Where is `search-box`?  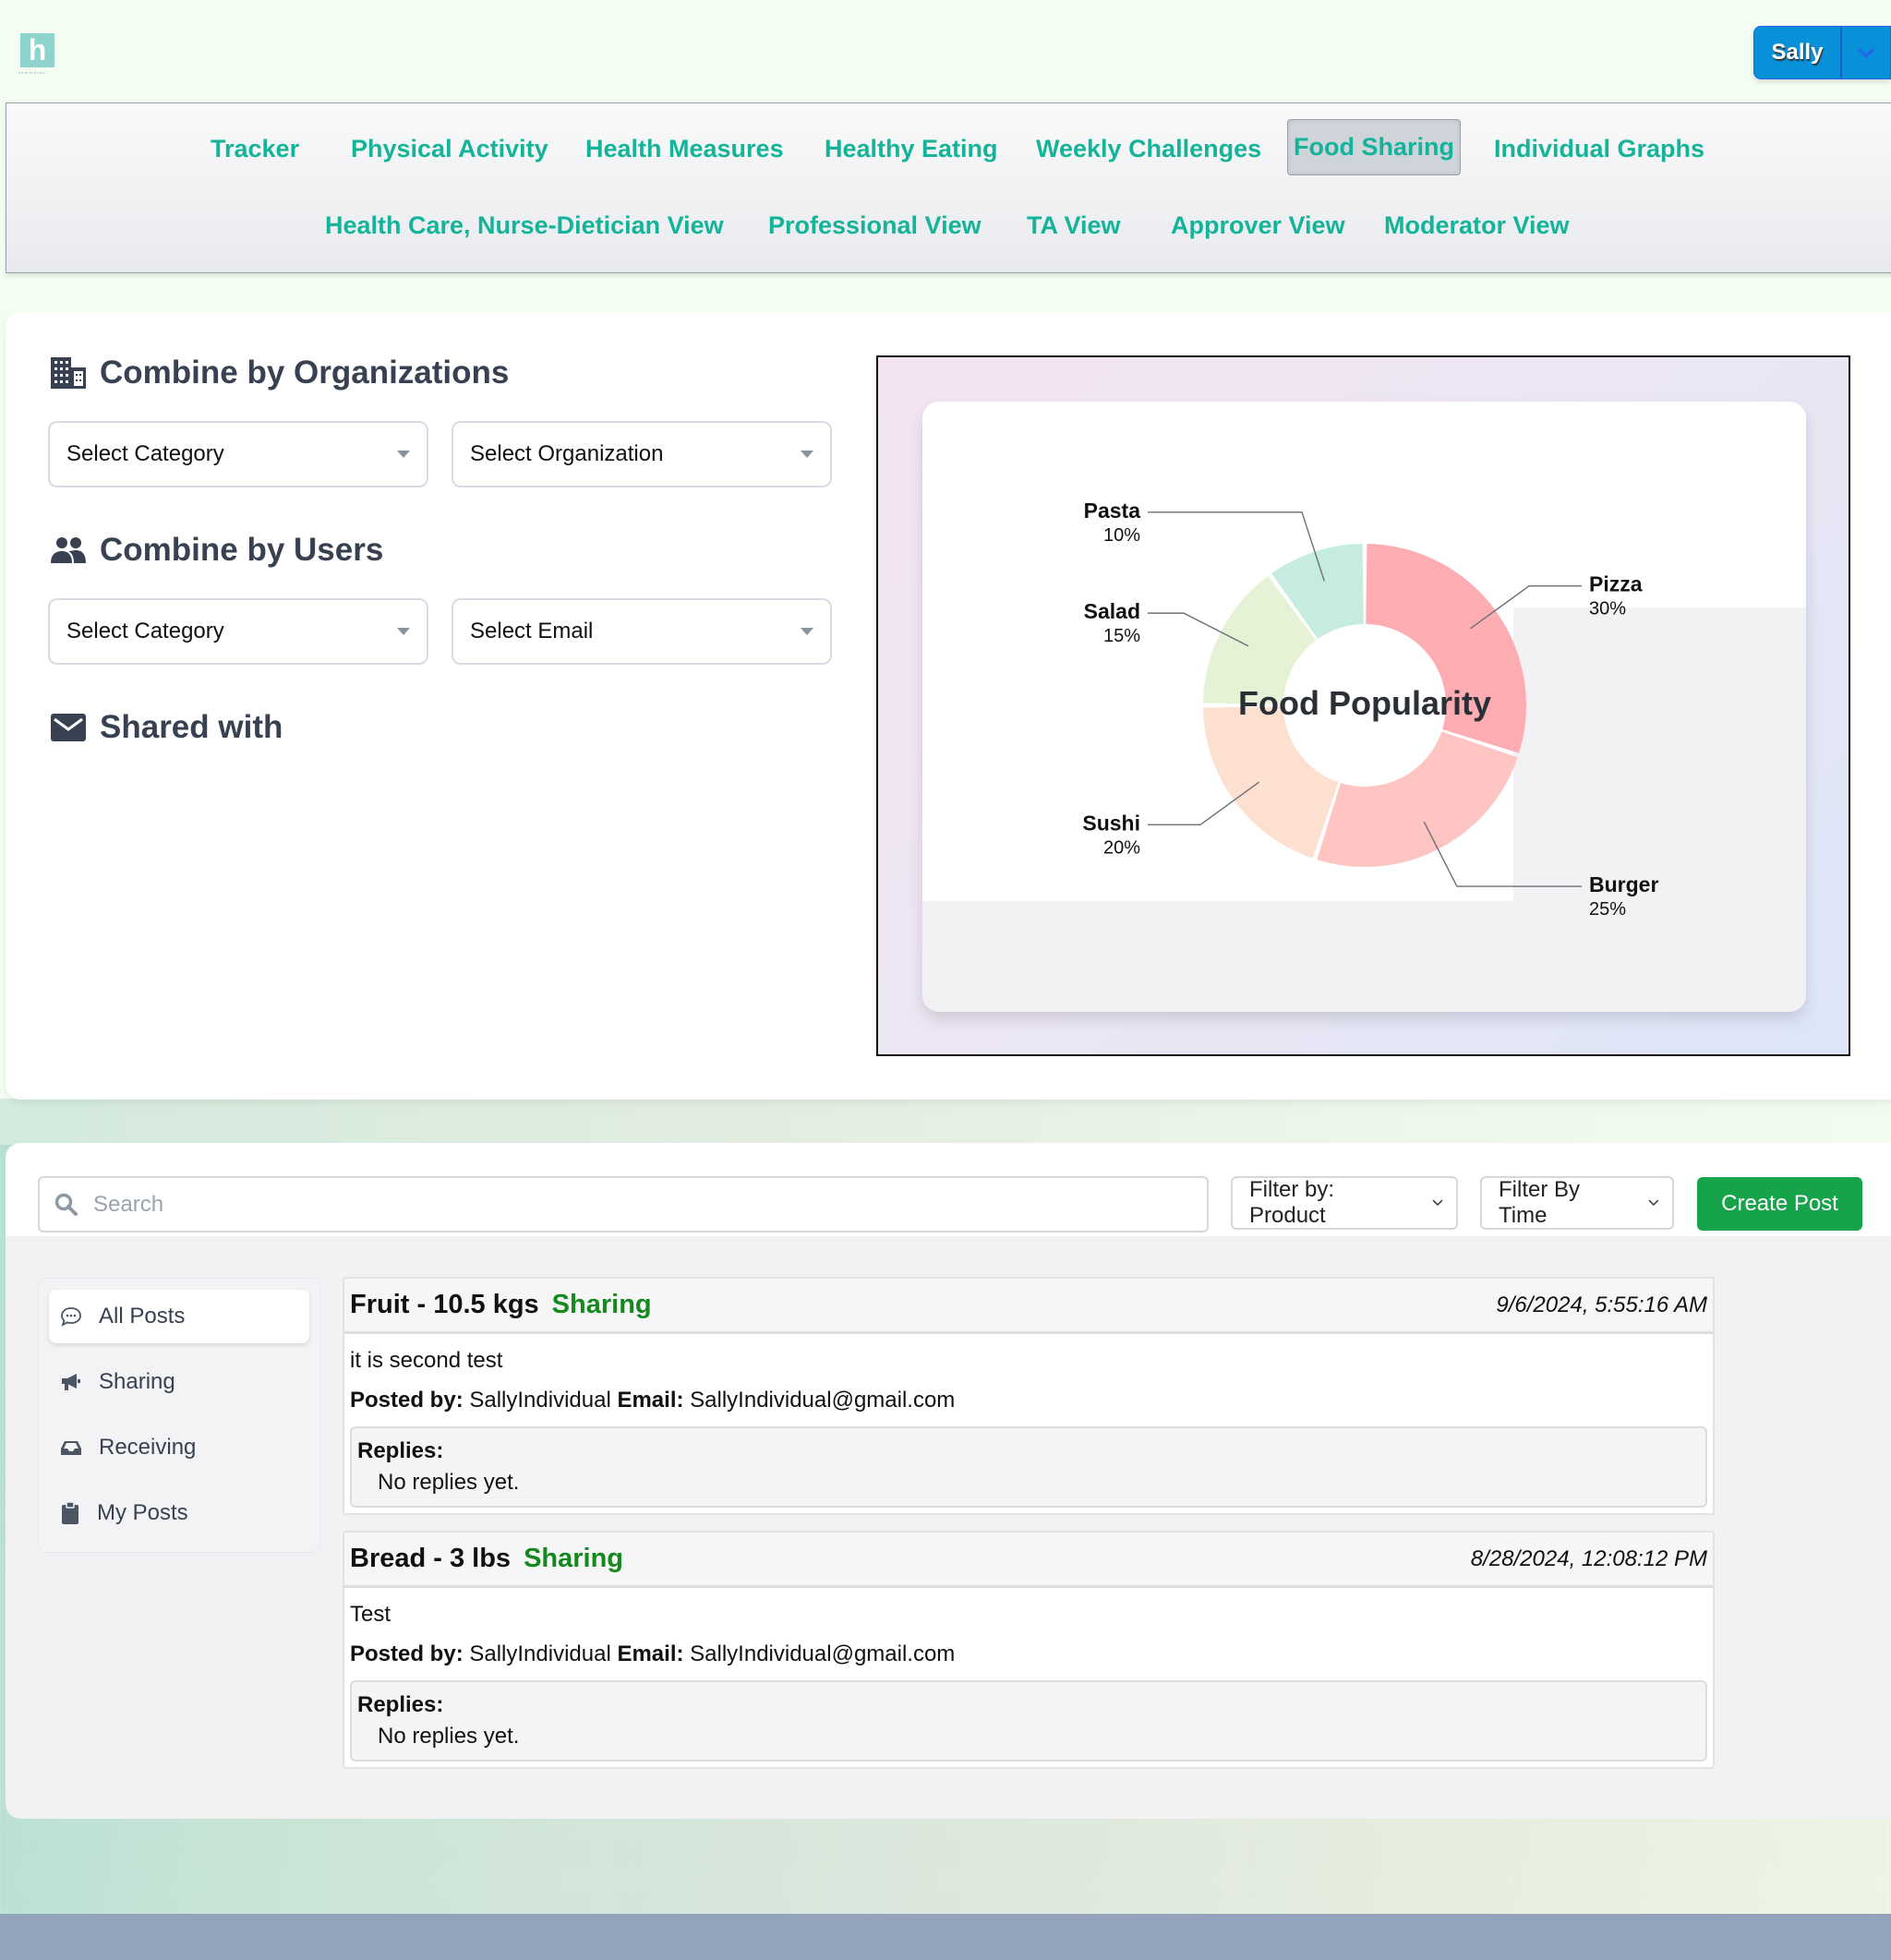
search-box is located at coordinates (623, 1204).